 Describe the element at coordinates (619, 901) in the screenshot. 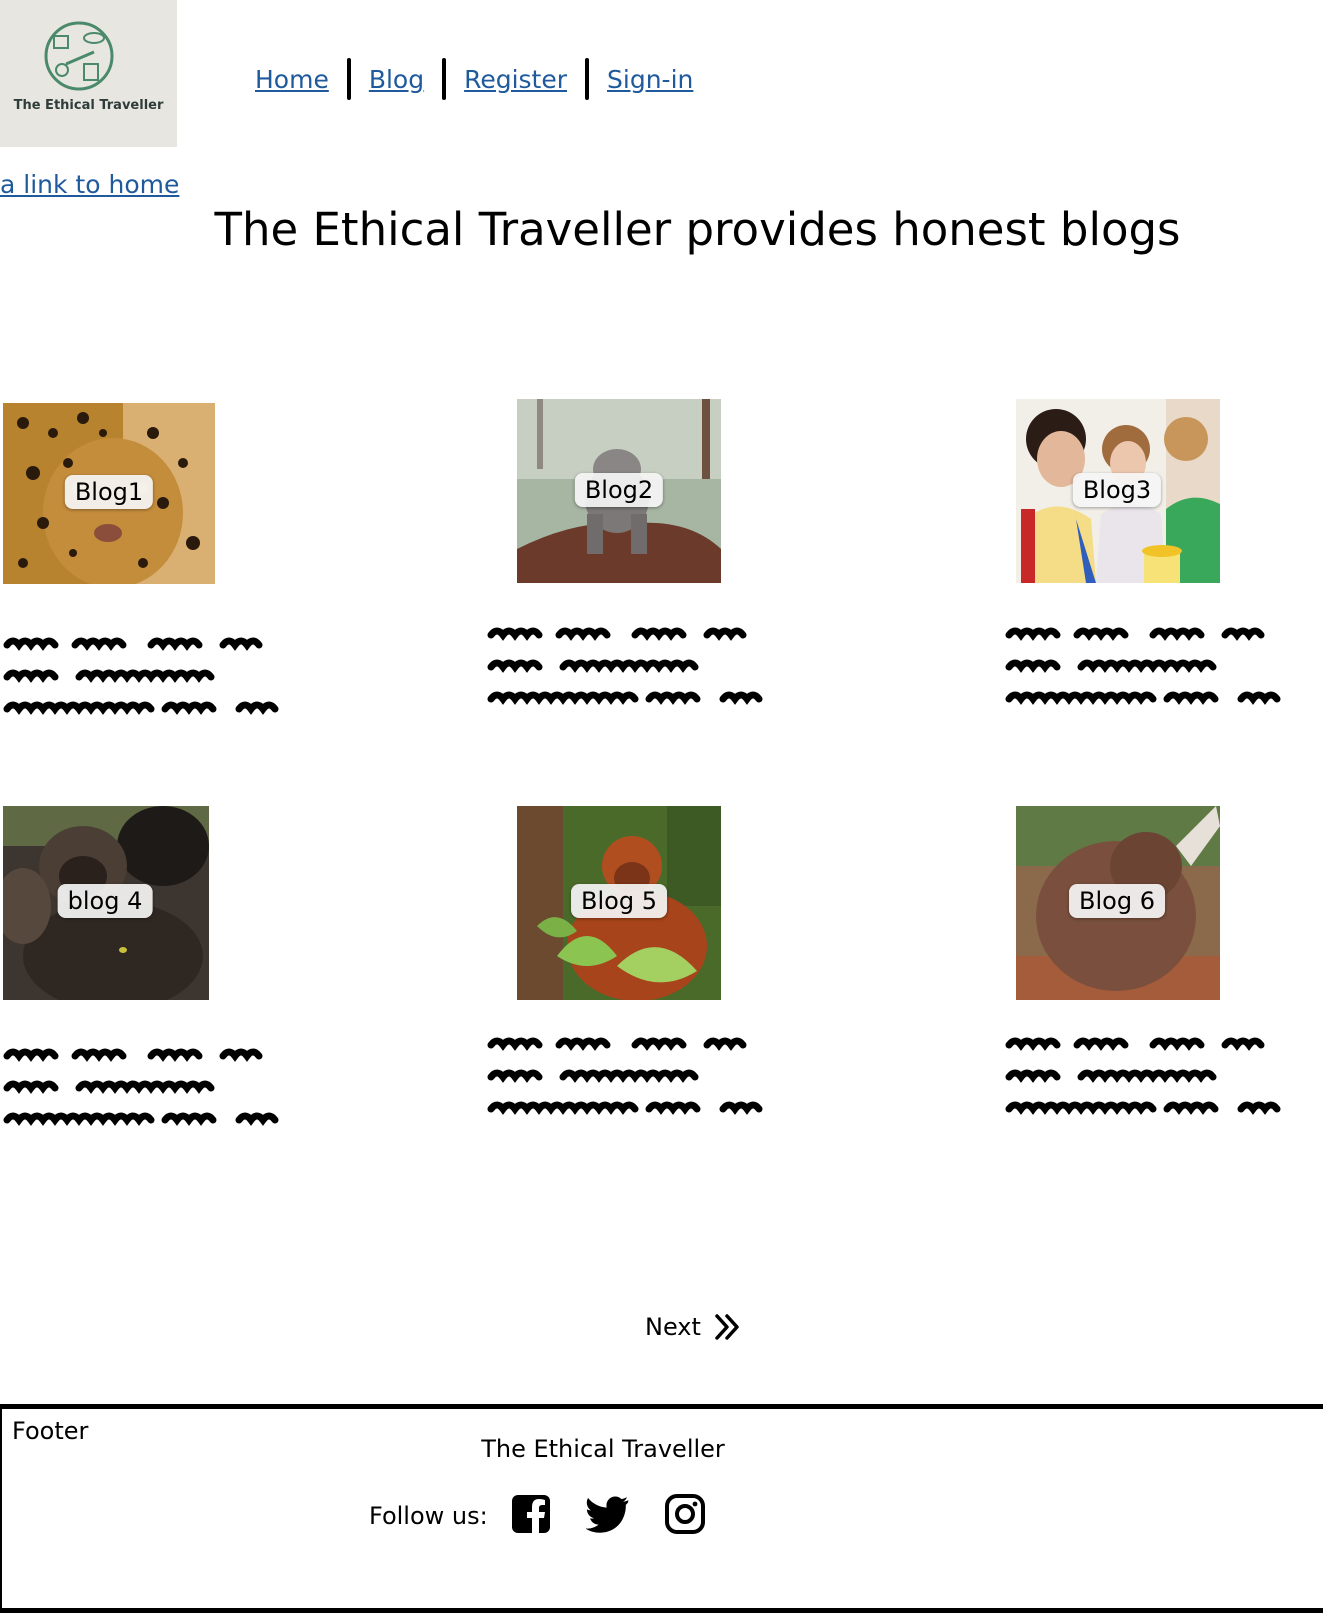

I see `blog-5-label: Blog 5` at that location.